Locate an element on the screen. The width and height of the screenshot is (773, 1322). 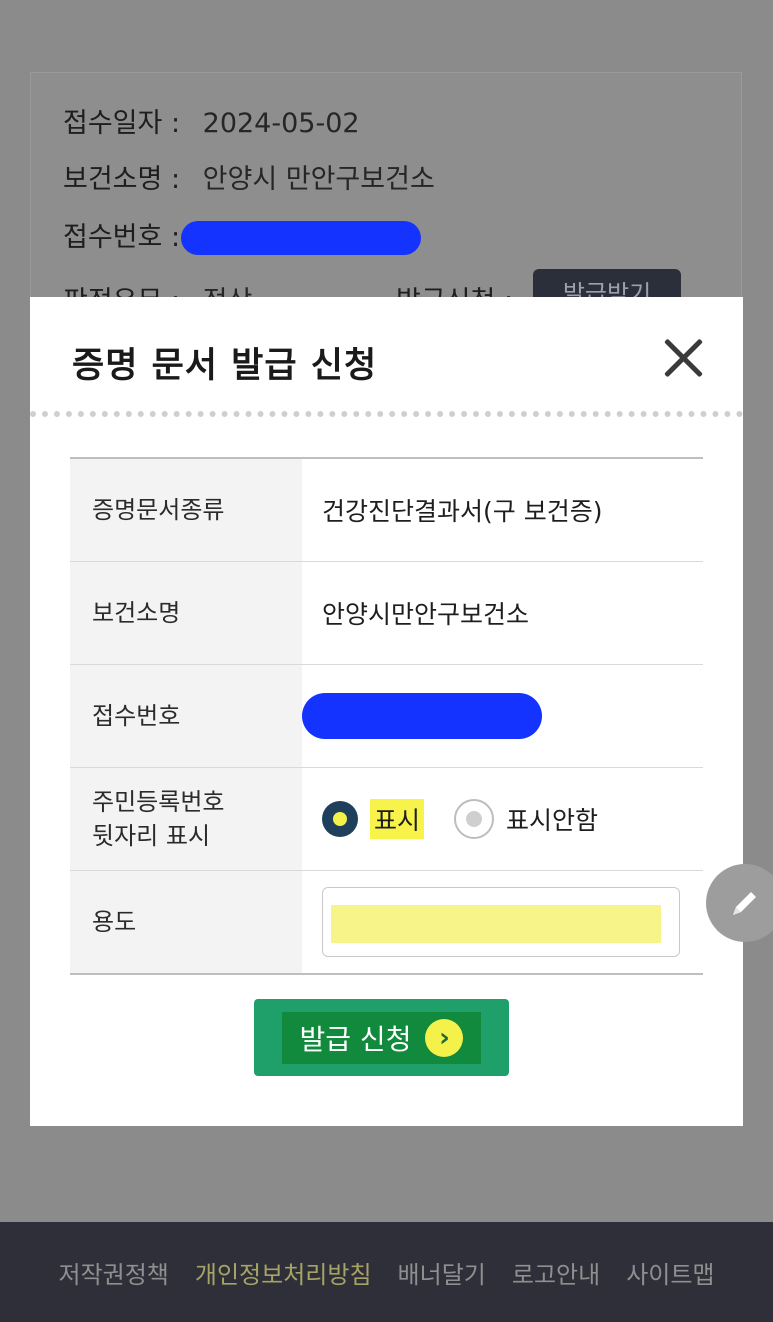
issue-request-button: 발급 신청 › is located at coordinates (381, 1037).